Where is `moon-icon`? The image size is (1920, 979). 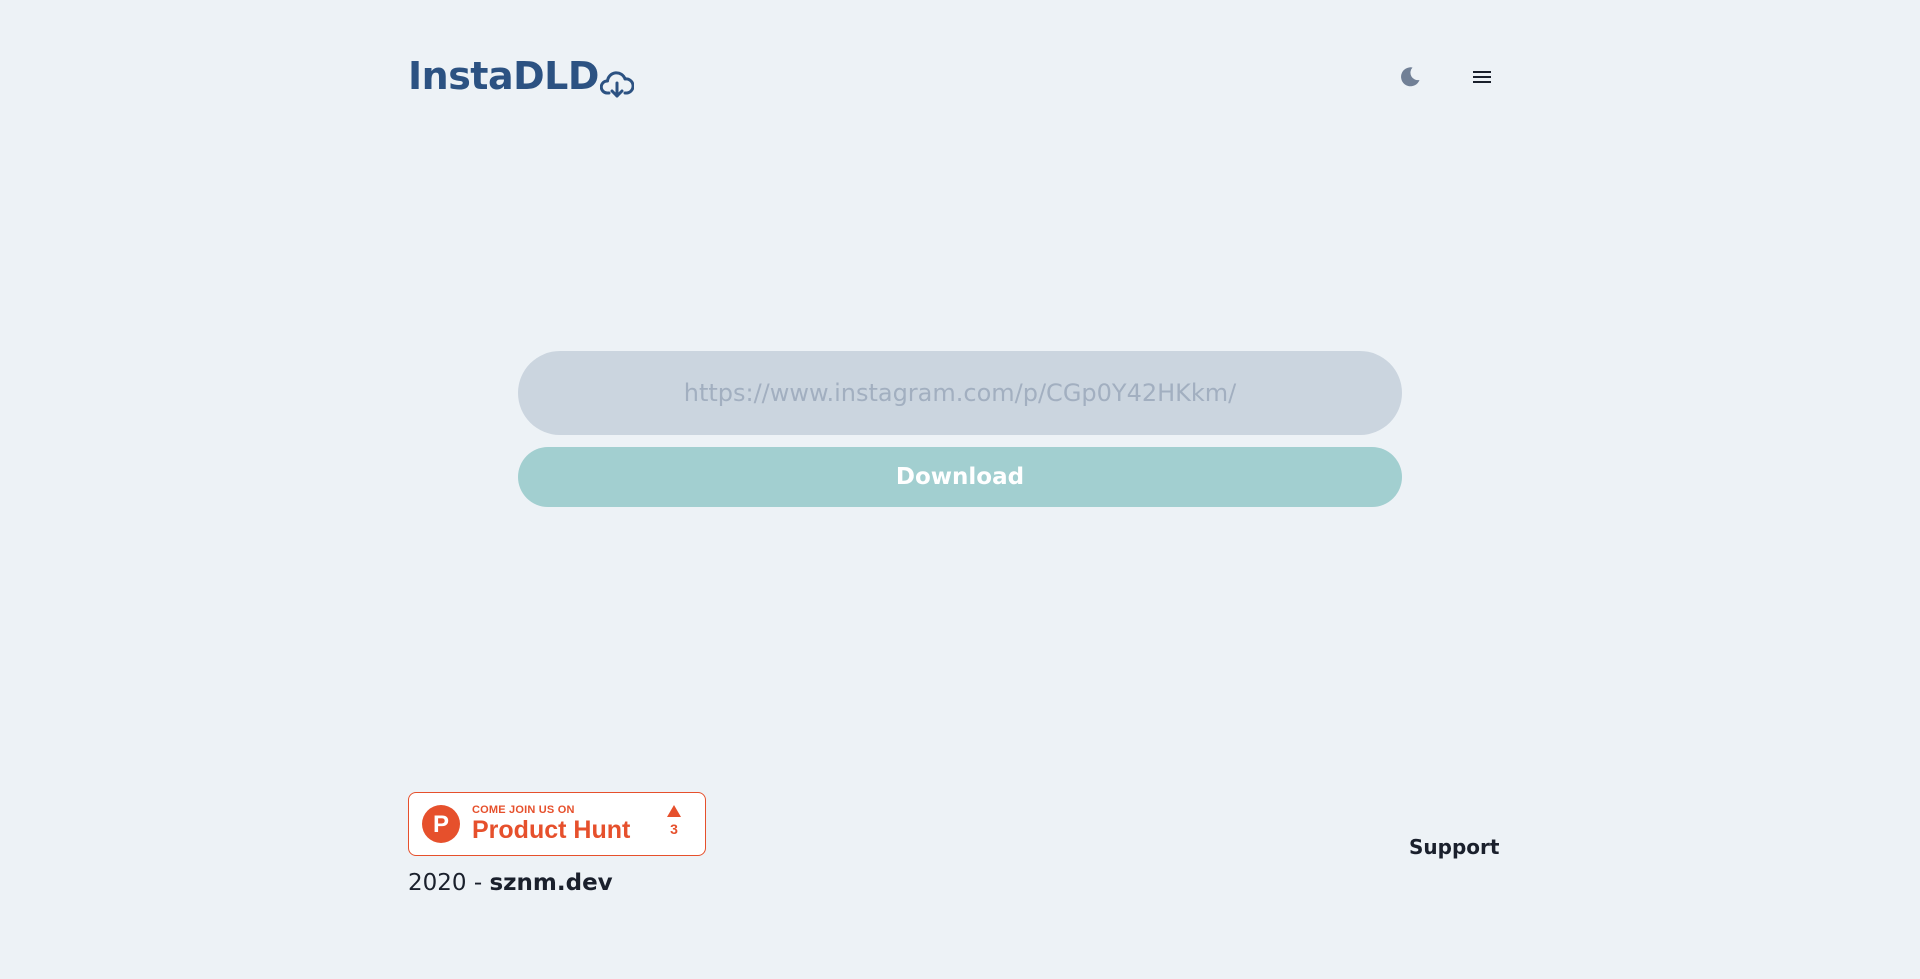 moon-icon is located at coordinates (1410, 79).